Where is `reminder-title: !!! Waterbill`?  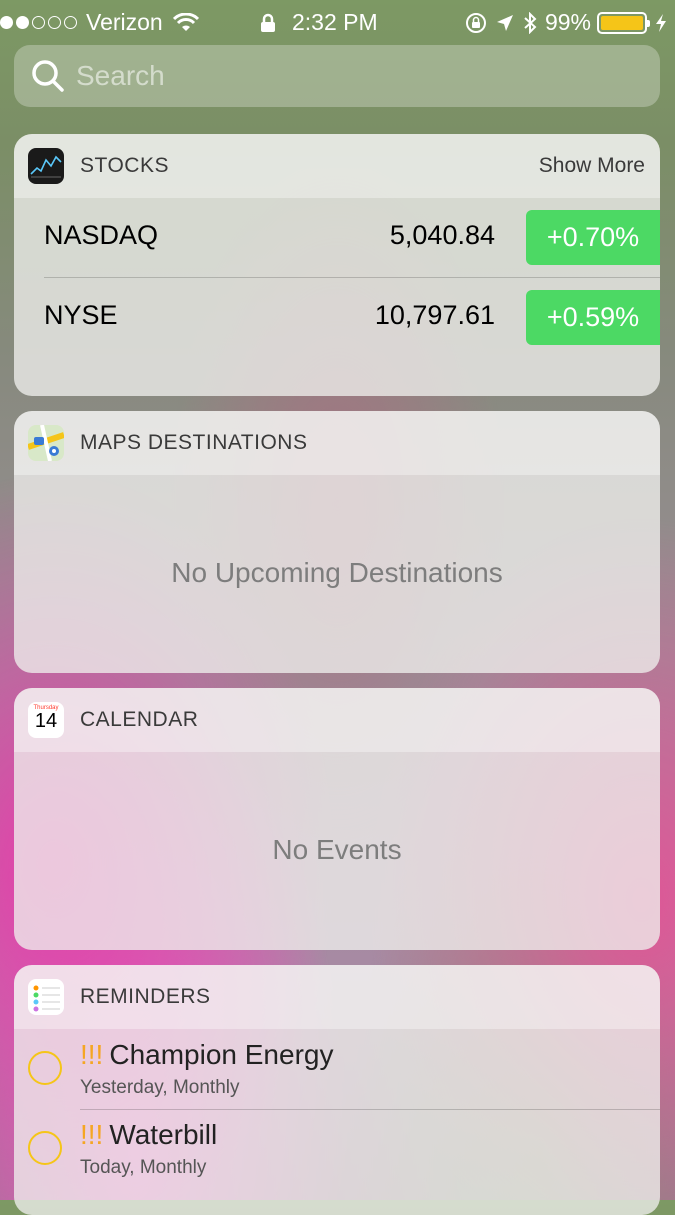 reminder-title: !!! Waterbill is located at coordinates (148, 1135).